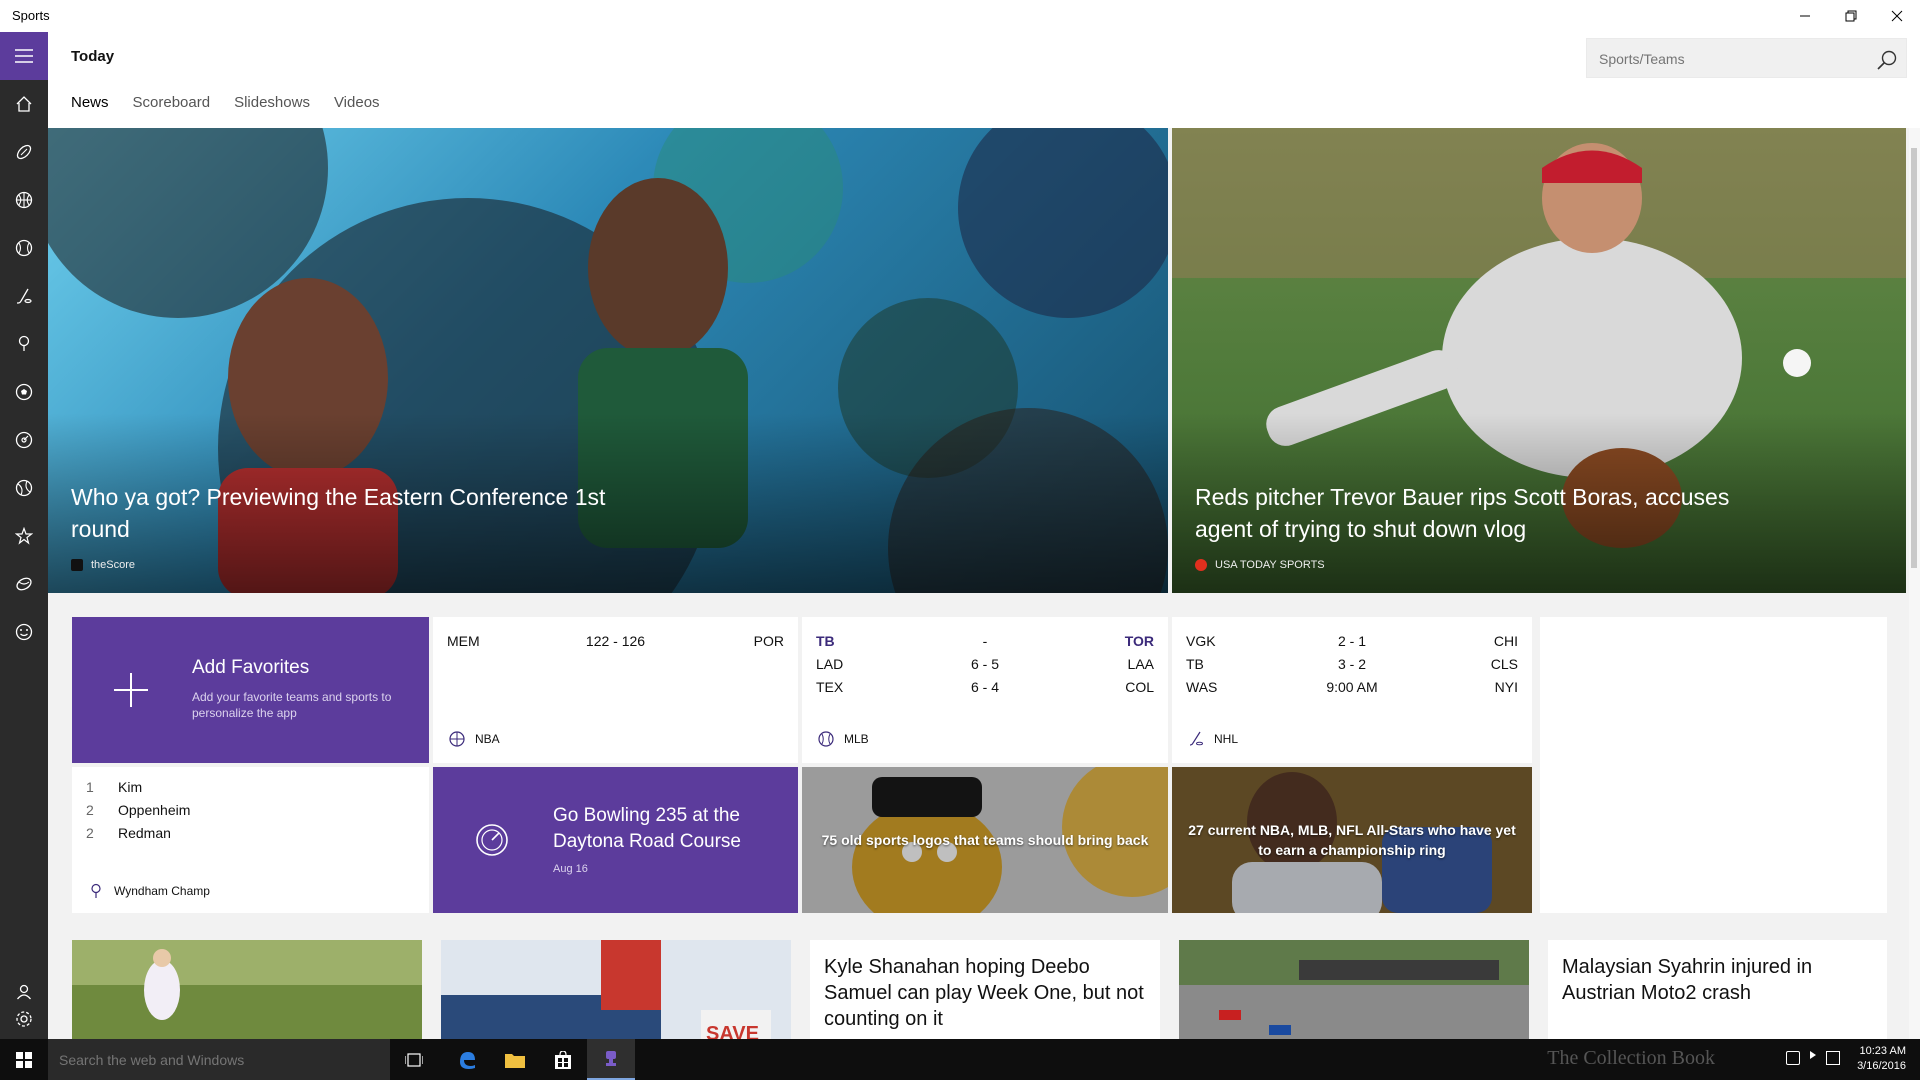  I want to click on tab-news: News, so click(90, 102).